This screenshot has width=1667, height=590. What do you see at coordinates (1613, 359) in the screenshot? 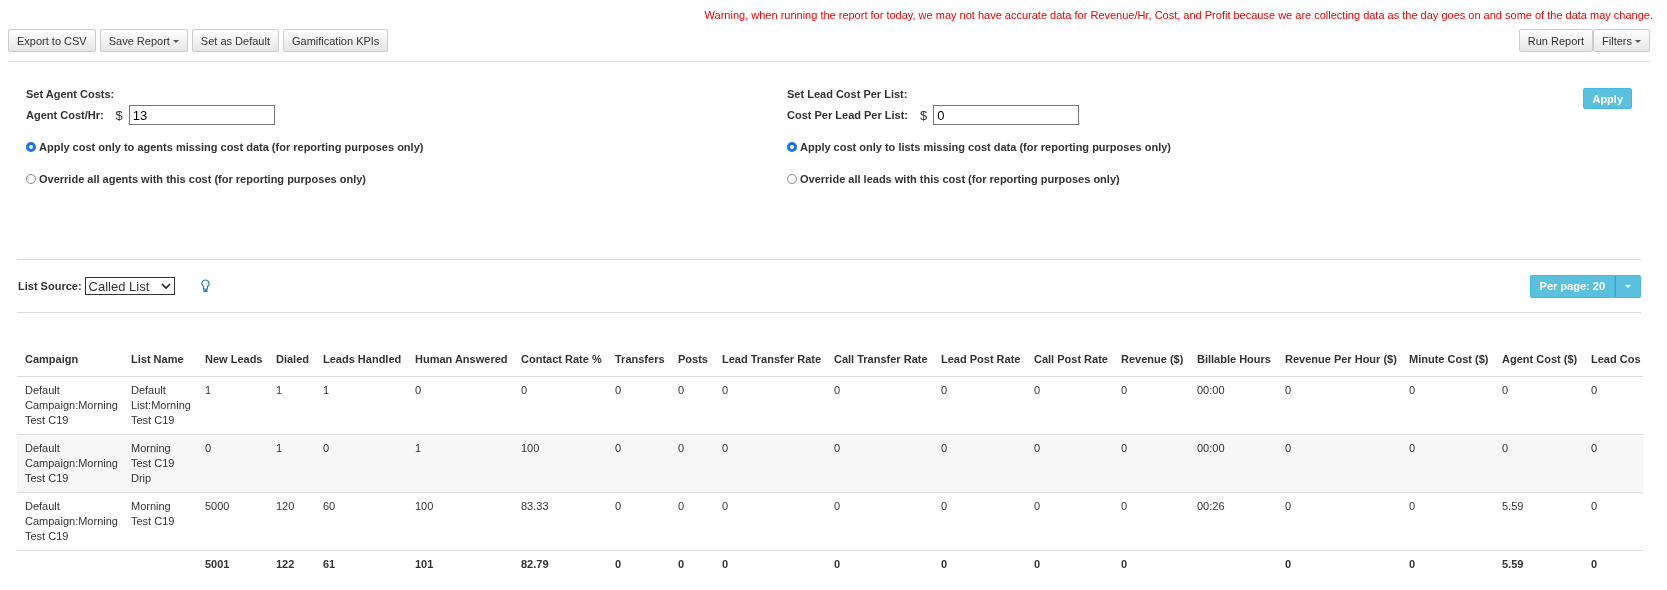
I see `column-header: Lead Cos` at bounding box center [1613, 359].